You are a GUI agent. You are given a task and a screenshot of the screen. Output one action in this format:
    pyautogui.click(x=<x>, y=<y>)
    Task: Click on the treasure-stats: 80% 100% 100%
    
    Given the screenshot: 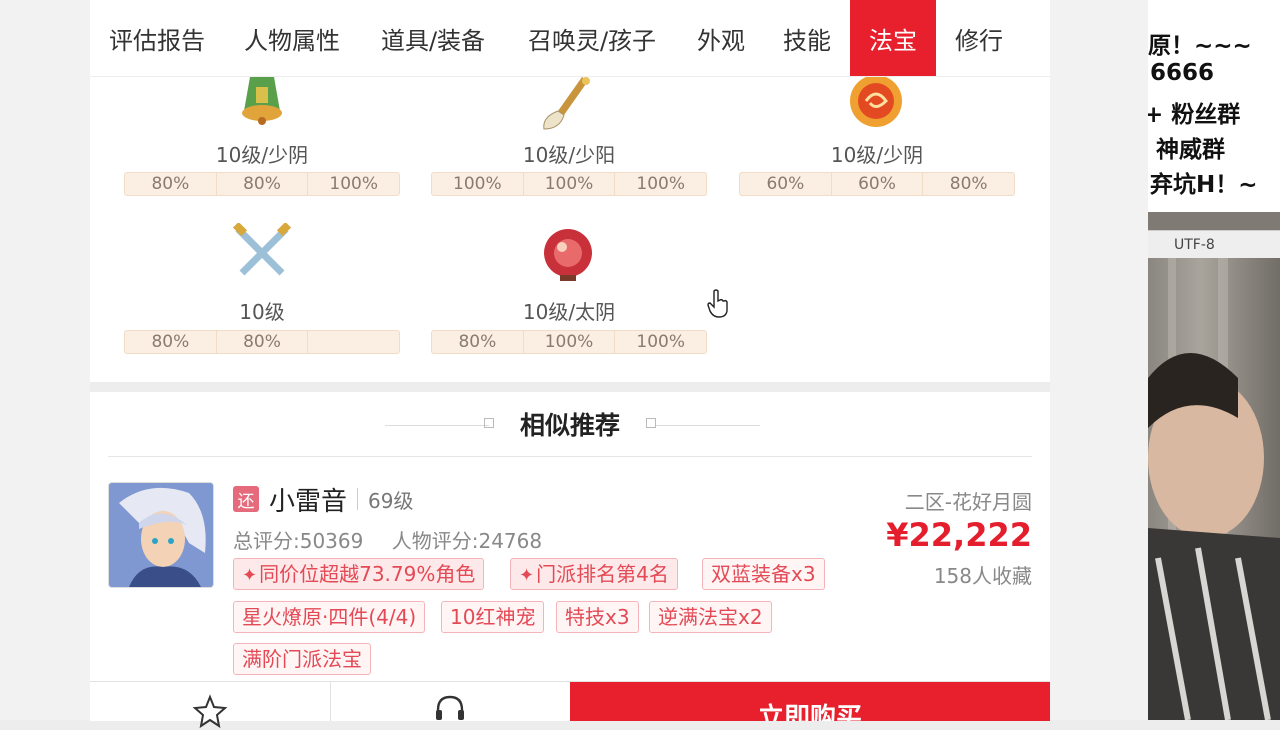 What is the action you would take?
    pyautogui.click(x=569, y=342)
    